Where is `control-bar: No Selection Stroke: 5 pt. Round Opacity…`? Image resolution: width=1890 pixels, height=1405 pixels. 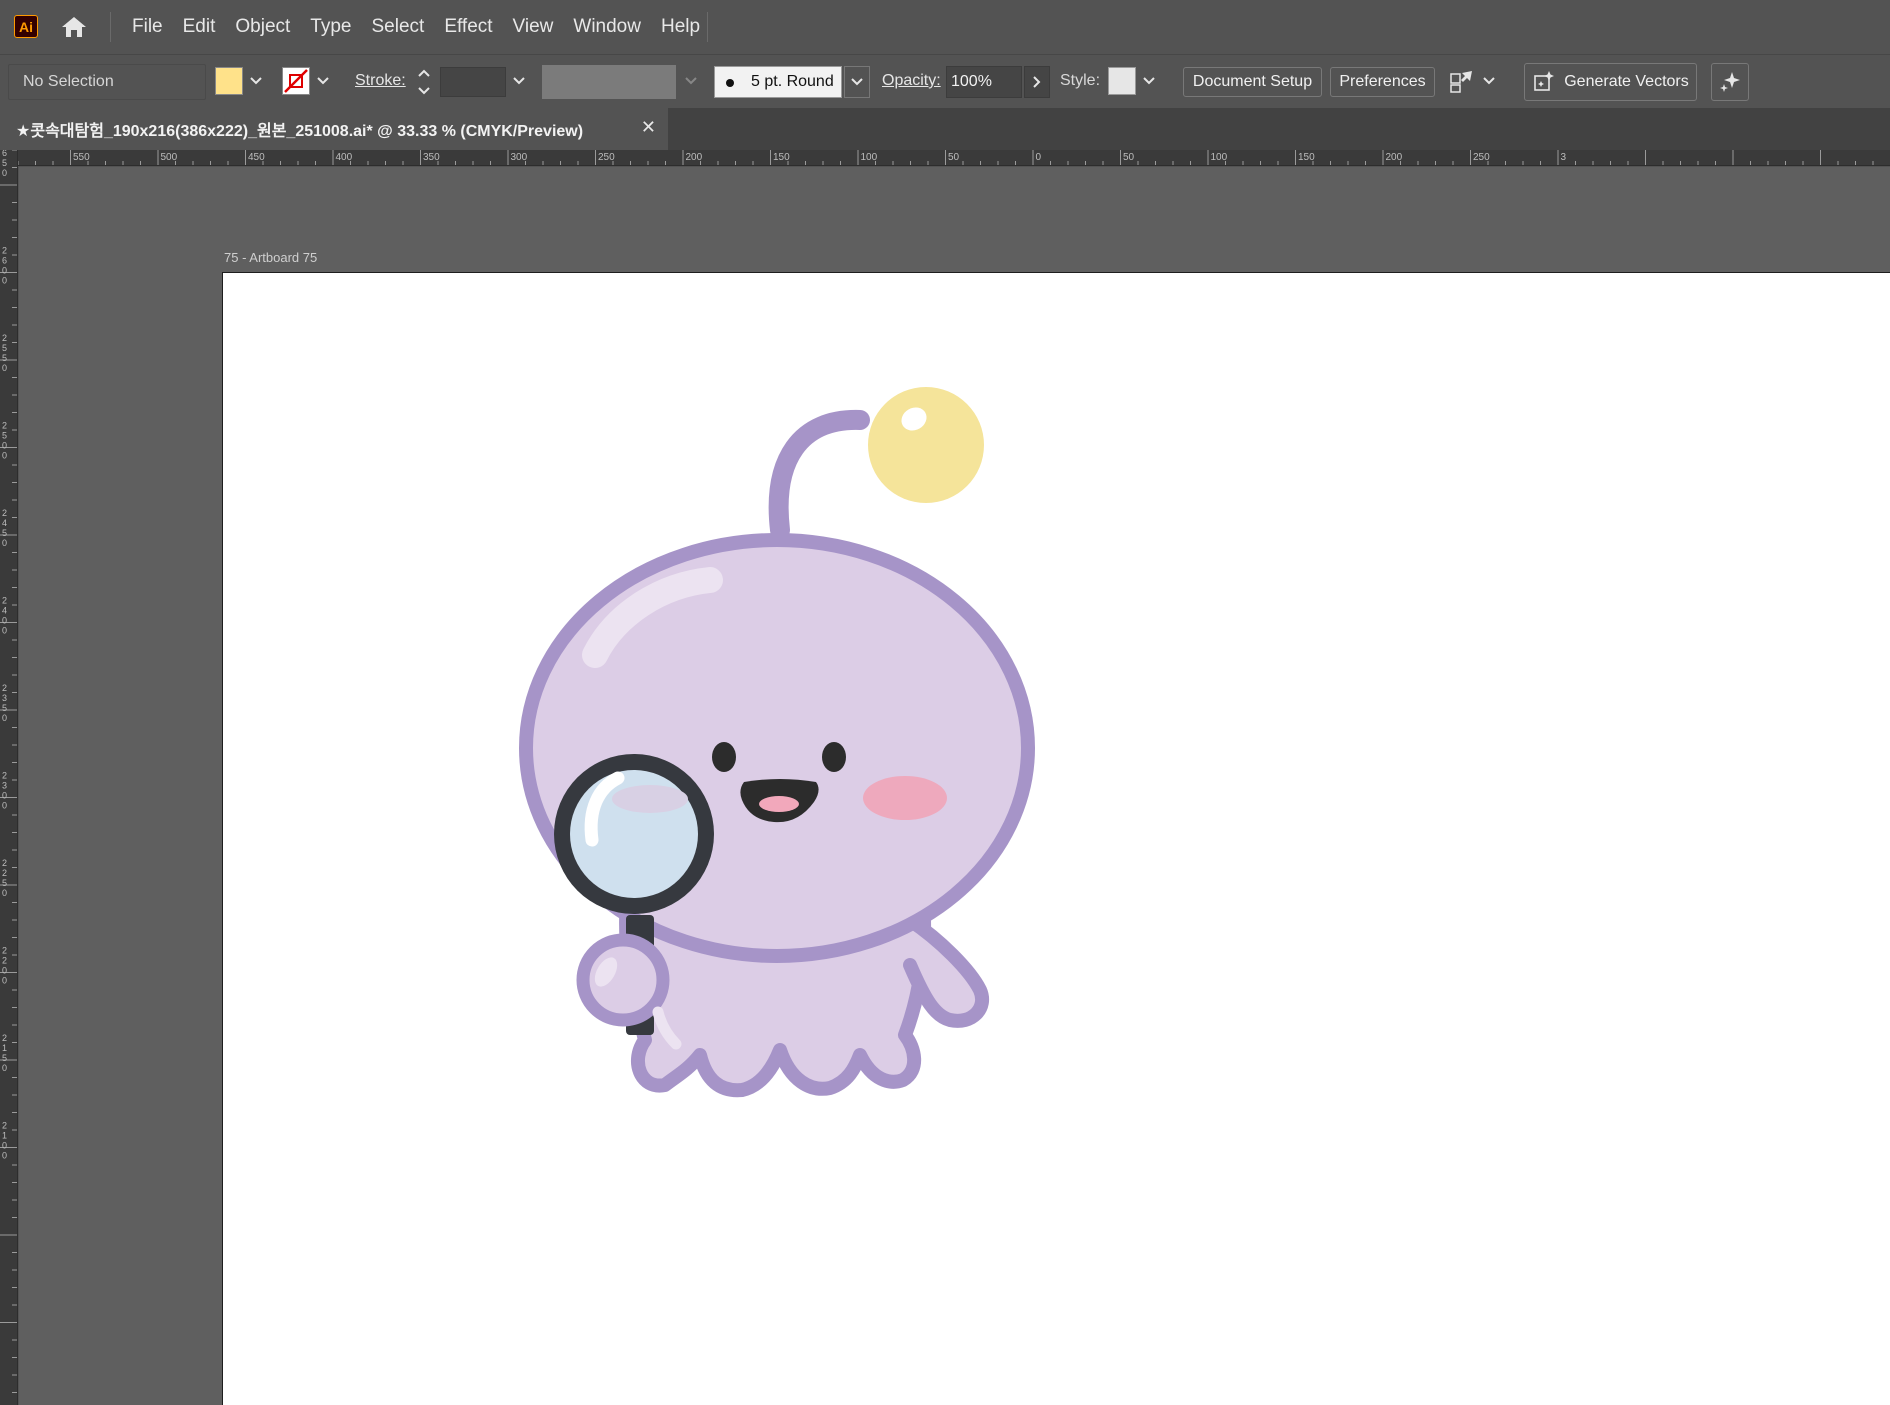 control-bar: No Selection Stroke: 5 pt. Round Opacity… is located at coordinates (945, 81).